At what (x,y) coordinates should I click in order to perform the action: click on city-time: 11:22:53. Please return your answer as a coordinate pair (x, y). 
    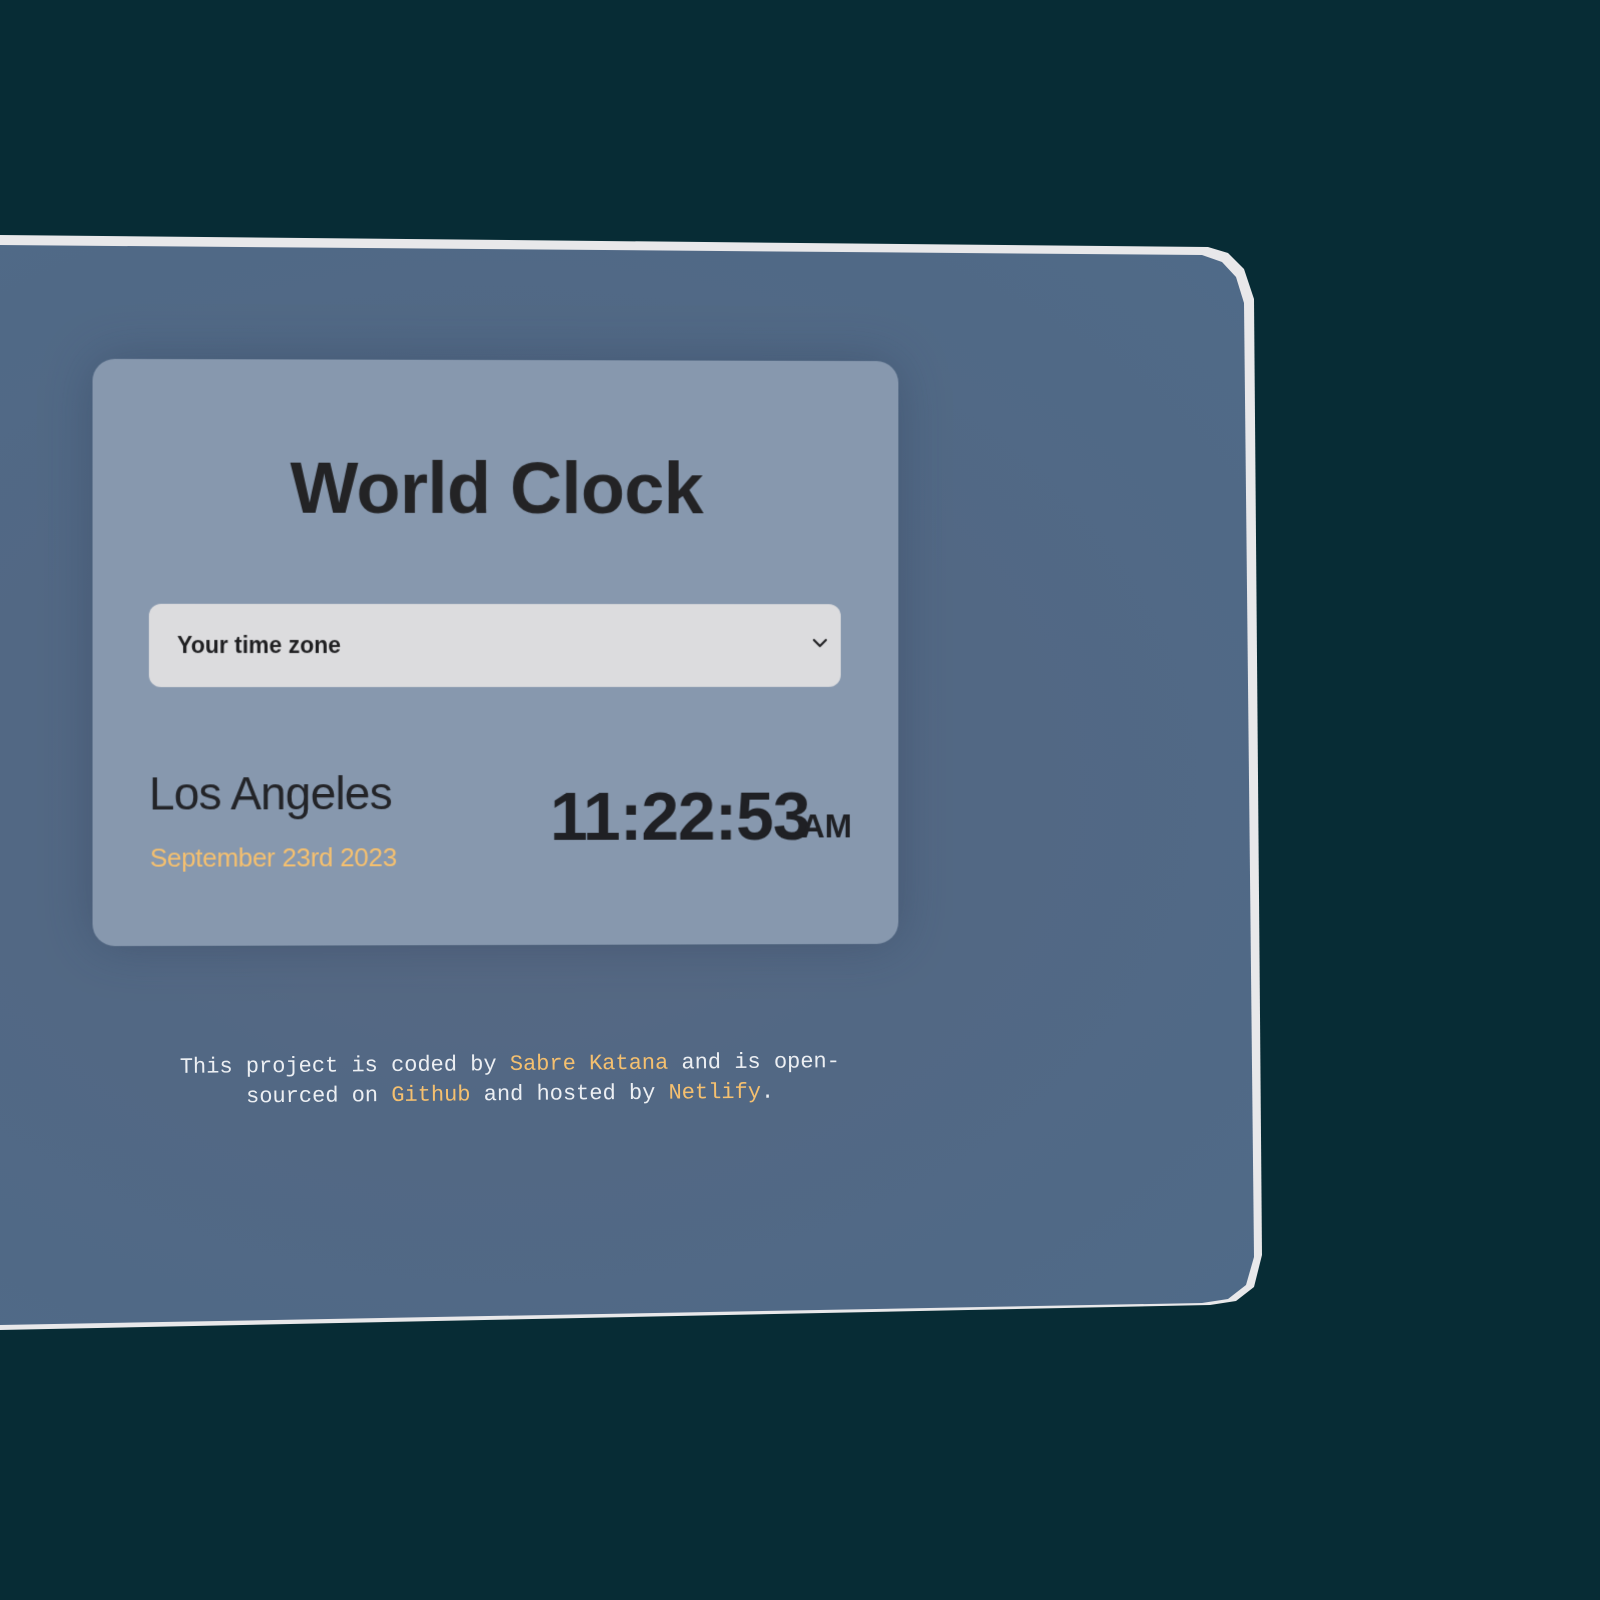
    Looking at the image, I should click on (679, 816).